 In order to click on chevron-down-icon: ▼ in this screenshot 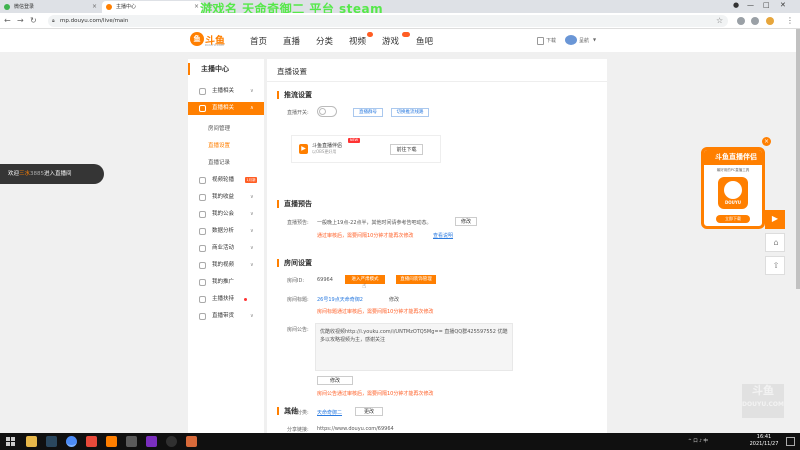, I will do `click(594, 39)`.